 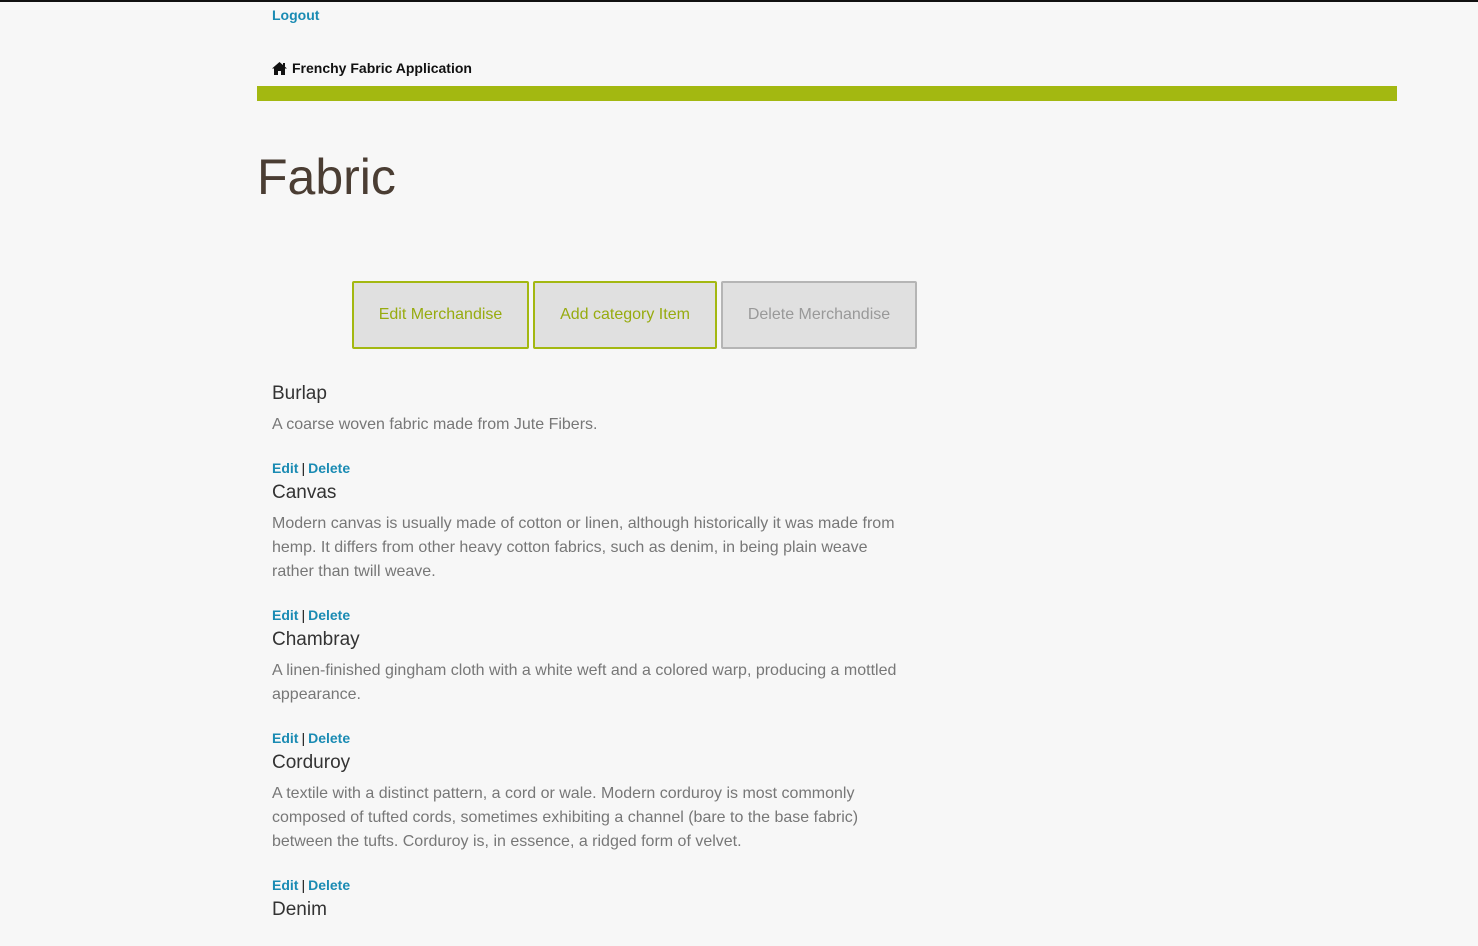 I want to click on item-name: Chambray, so click(x=316, y=639).